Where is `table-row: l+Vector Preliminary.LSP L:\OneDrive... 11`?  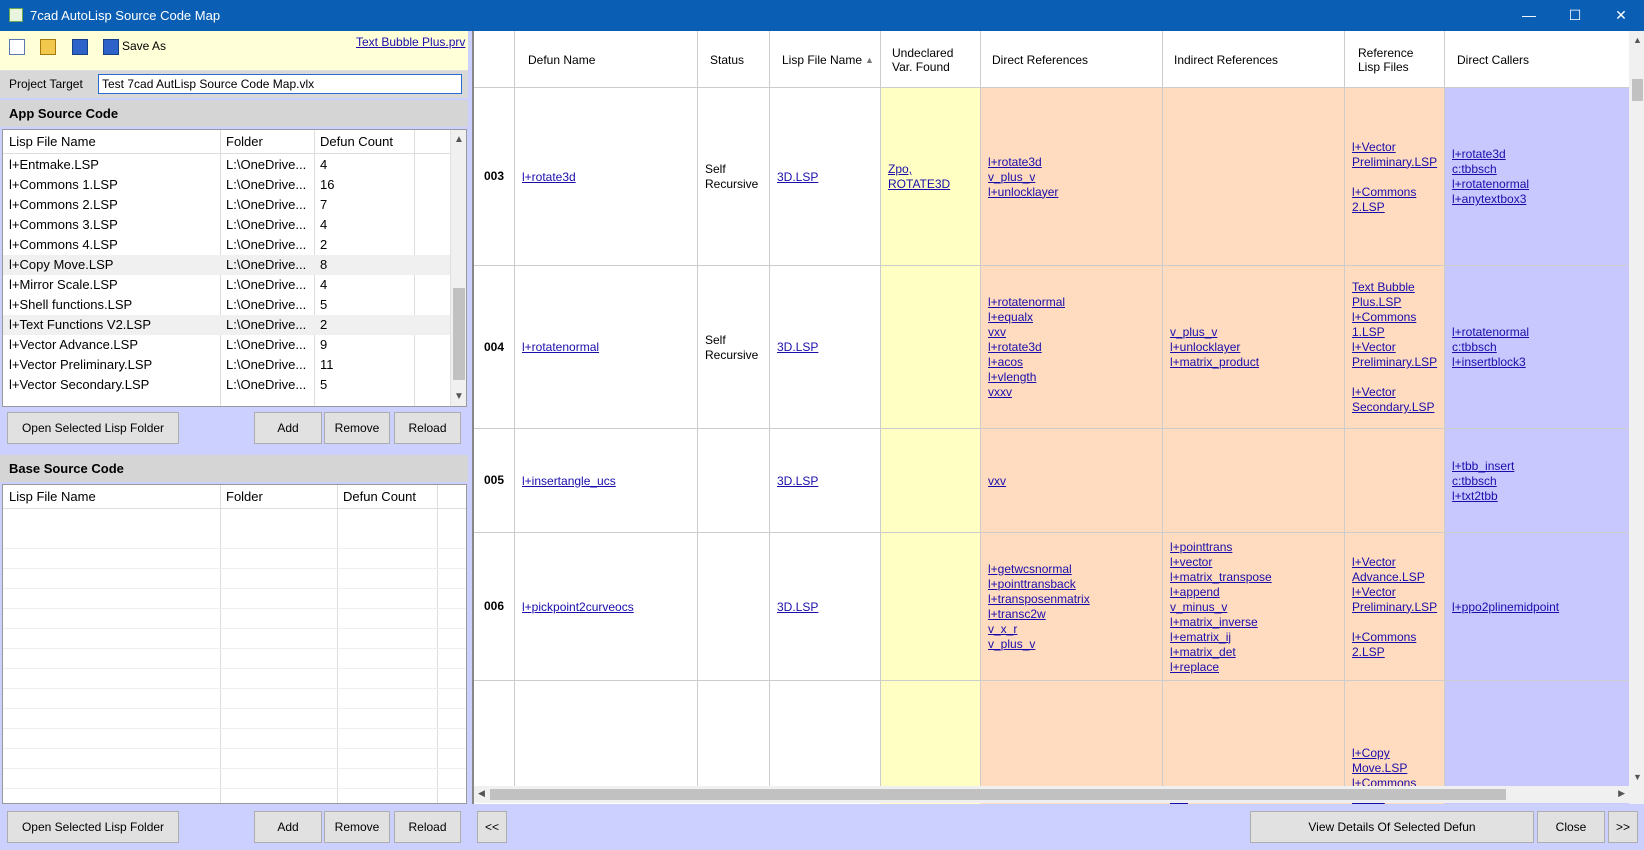 table-row: l+Vector Preliminary.LSP L:\OneDrive... 11 is located at coordinates (227, 365).